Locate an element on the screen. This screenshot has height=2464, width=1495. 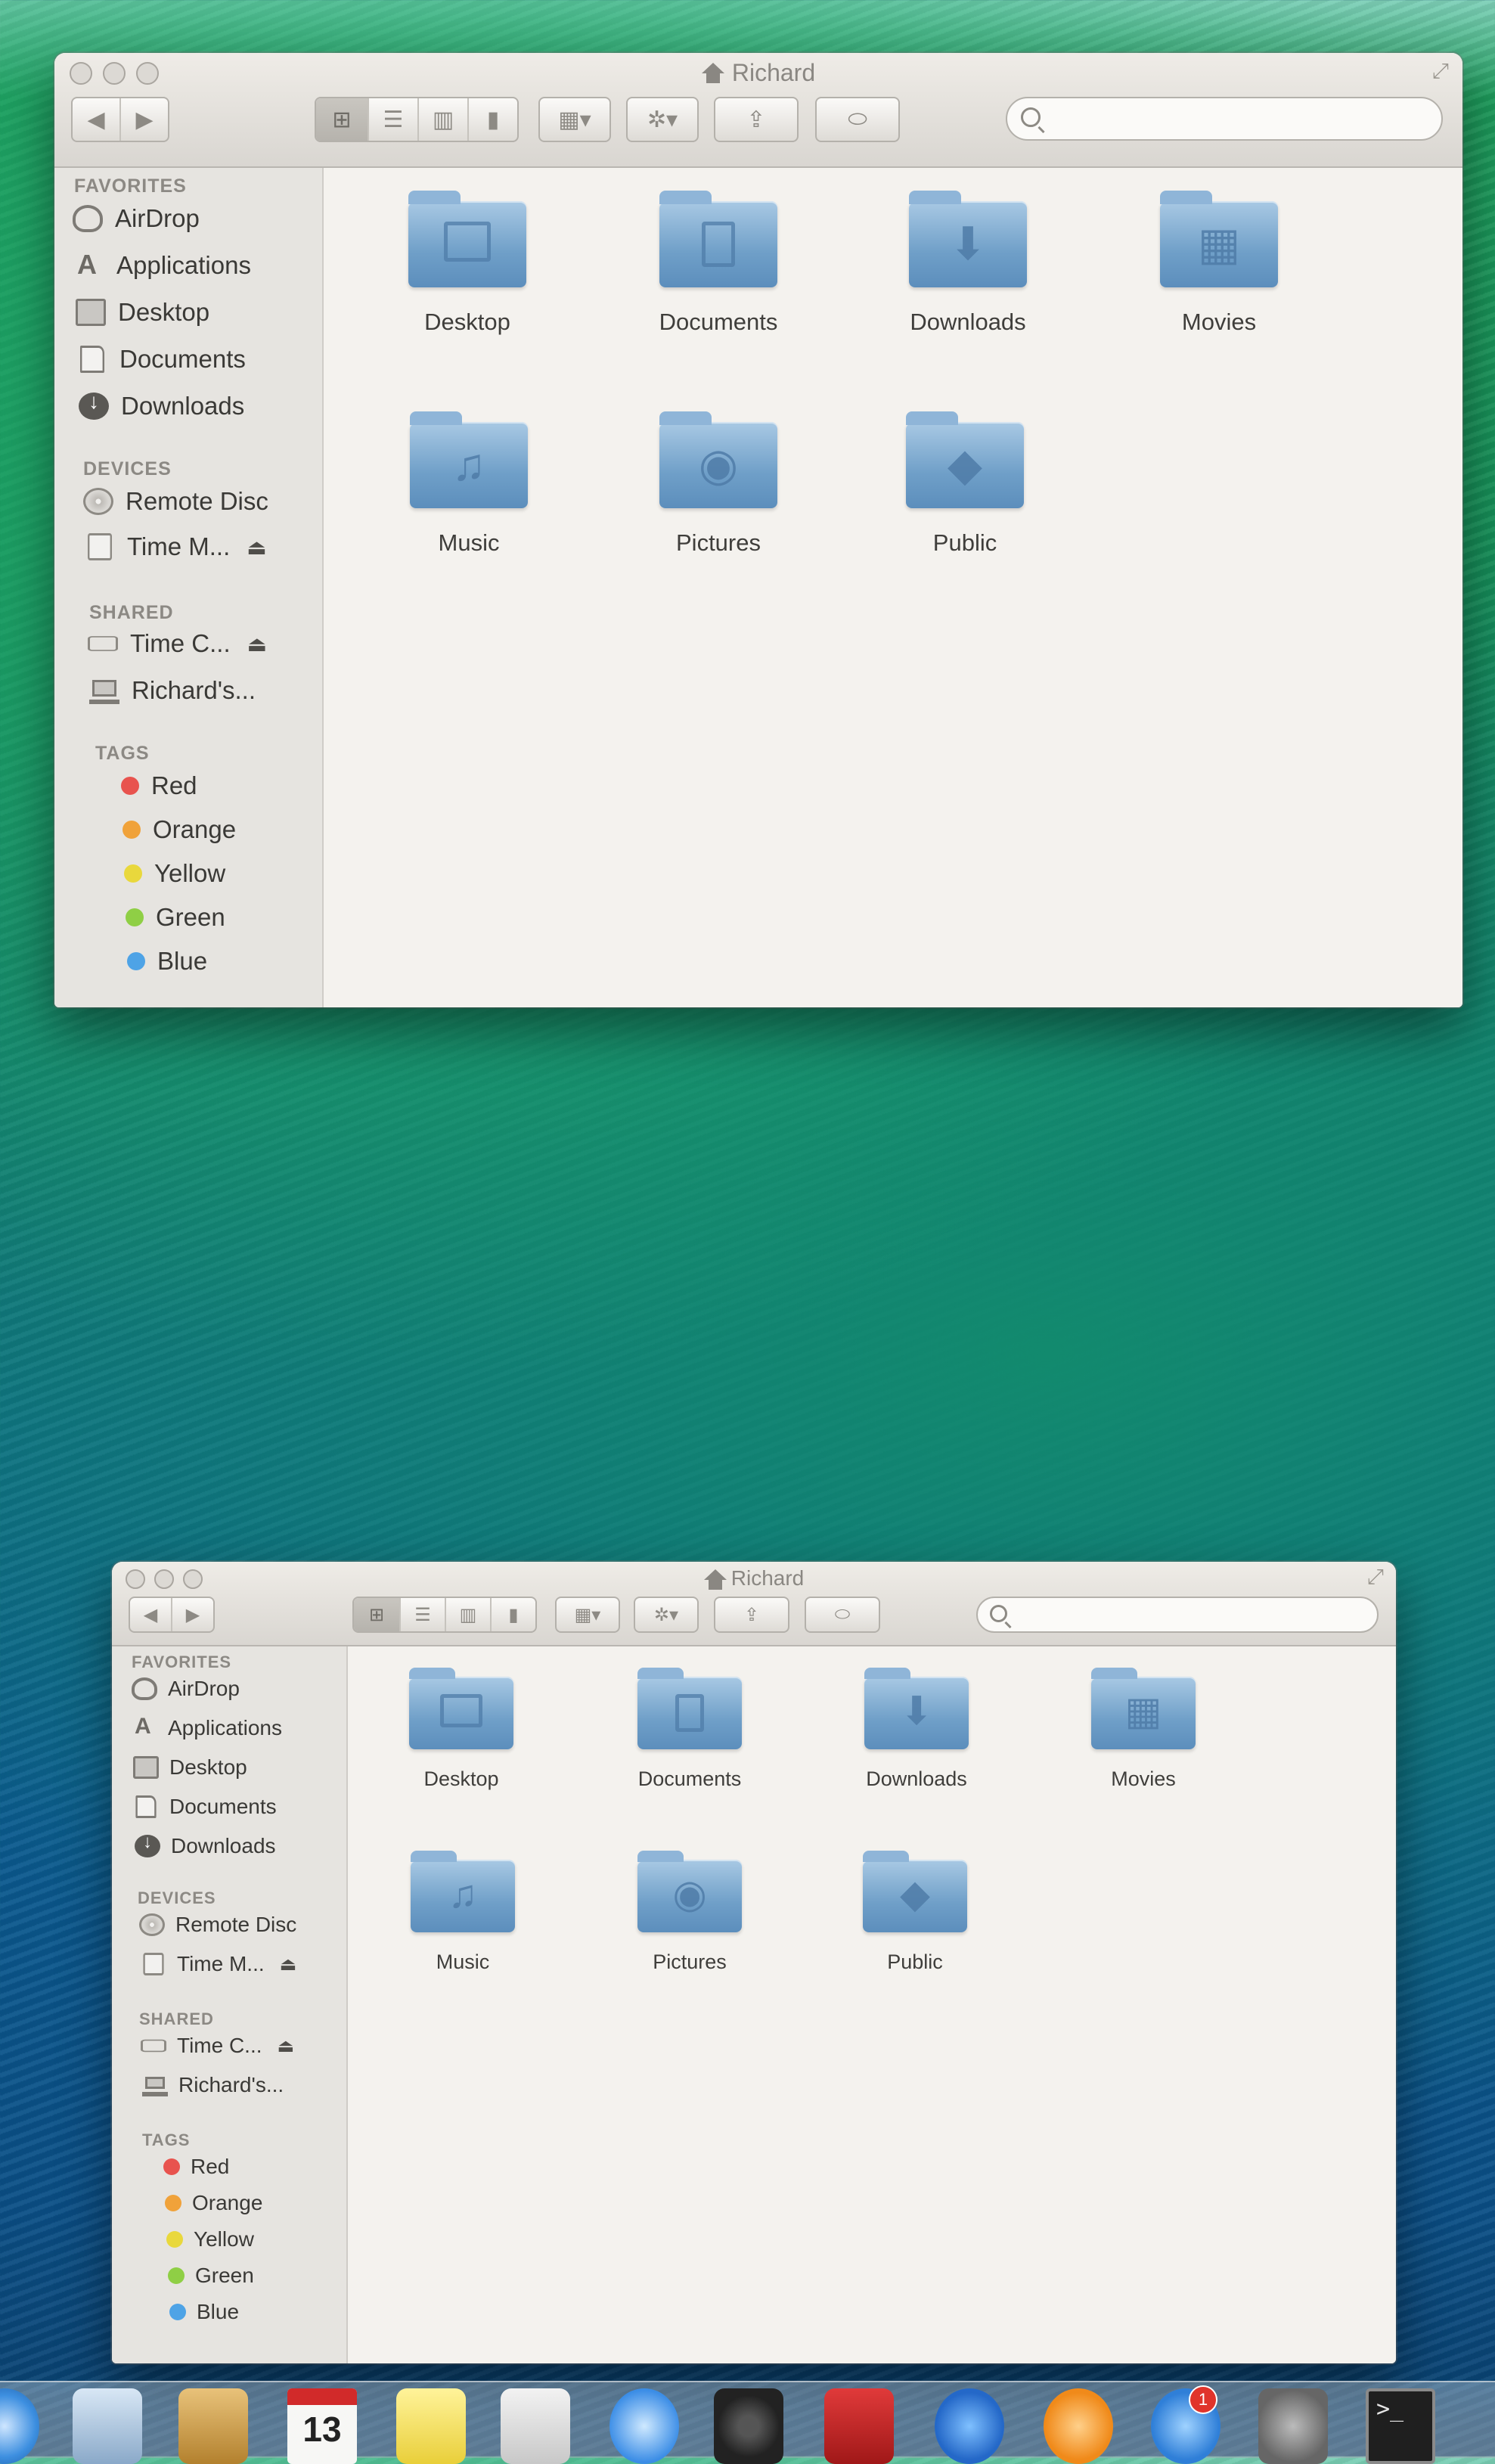
calendar-icon: 13 is located at coordinates (322, 2426).